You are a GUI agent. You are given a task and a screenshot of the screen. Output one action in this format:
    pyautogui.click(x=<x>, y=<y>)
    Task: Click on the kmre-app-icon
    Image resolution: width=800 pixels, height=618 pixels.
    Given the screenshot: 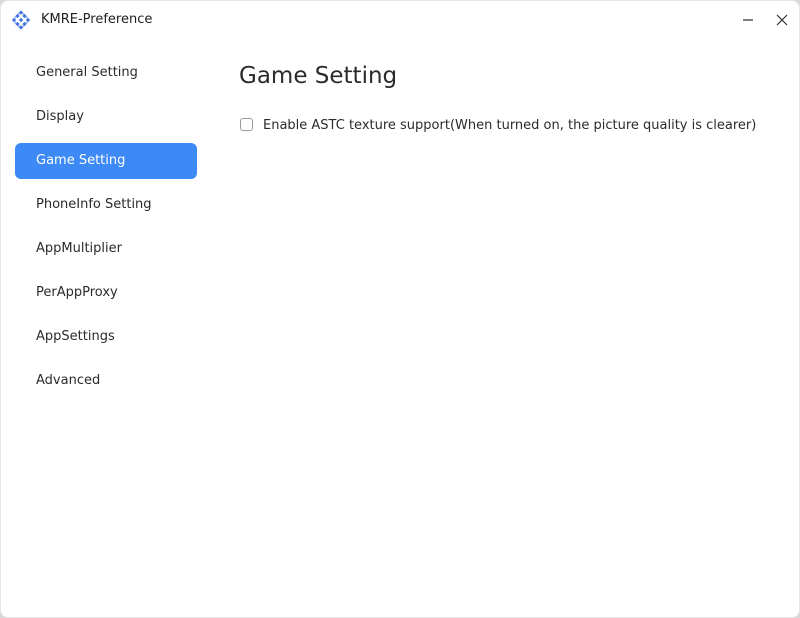 What is the action you would take?
    pyautogui.click(x=21, y=20)
    